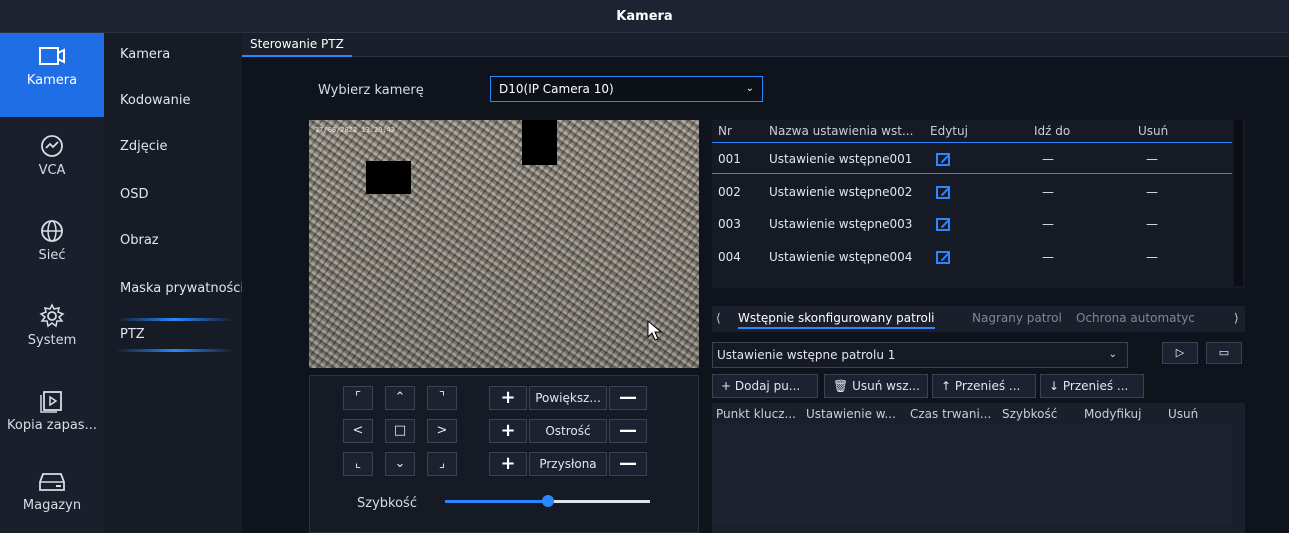 This screenshot has width=1289, height=533. Describe the element at coordinates (371, 90) in the screenshot. I see `select-camera-label: Wybierz kamerę` at that location.